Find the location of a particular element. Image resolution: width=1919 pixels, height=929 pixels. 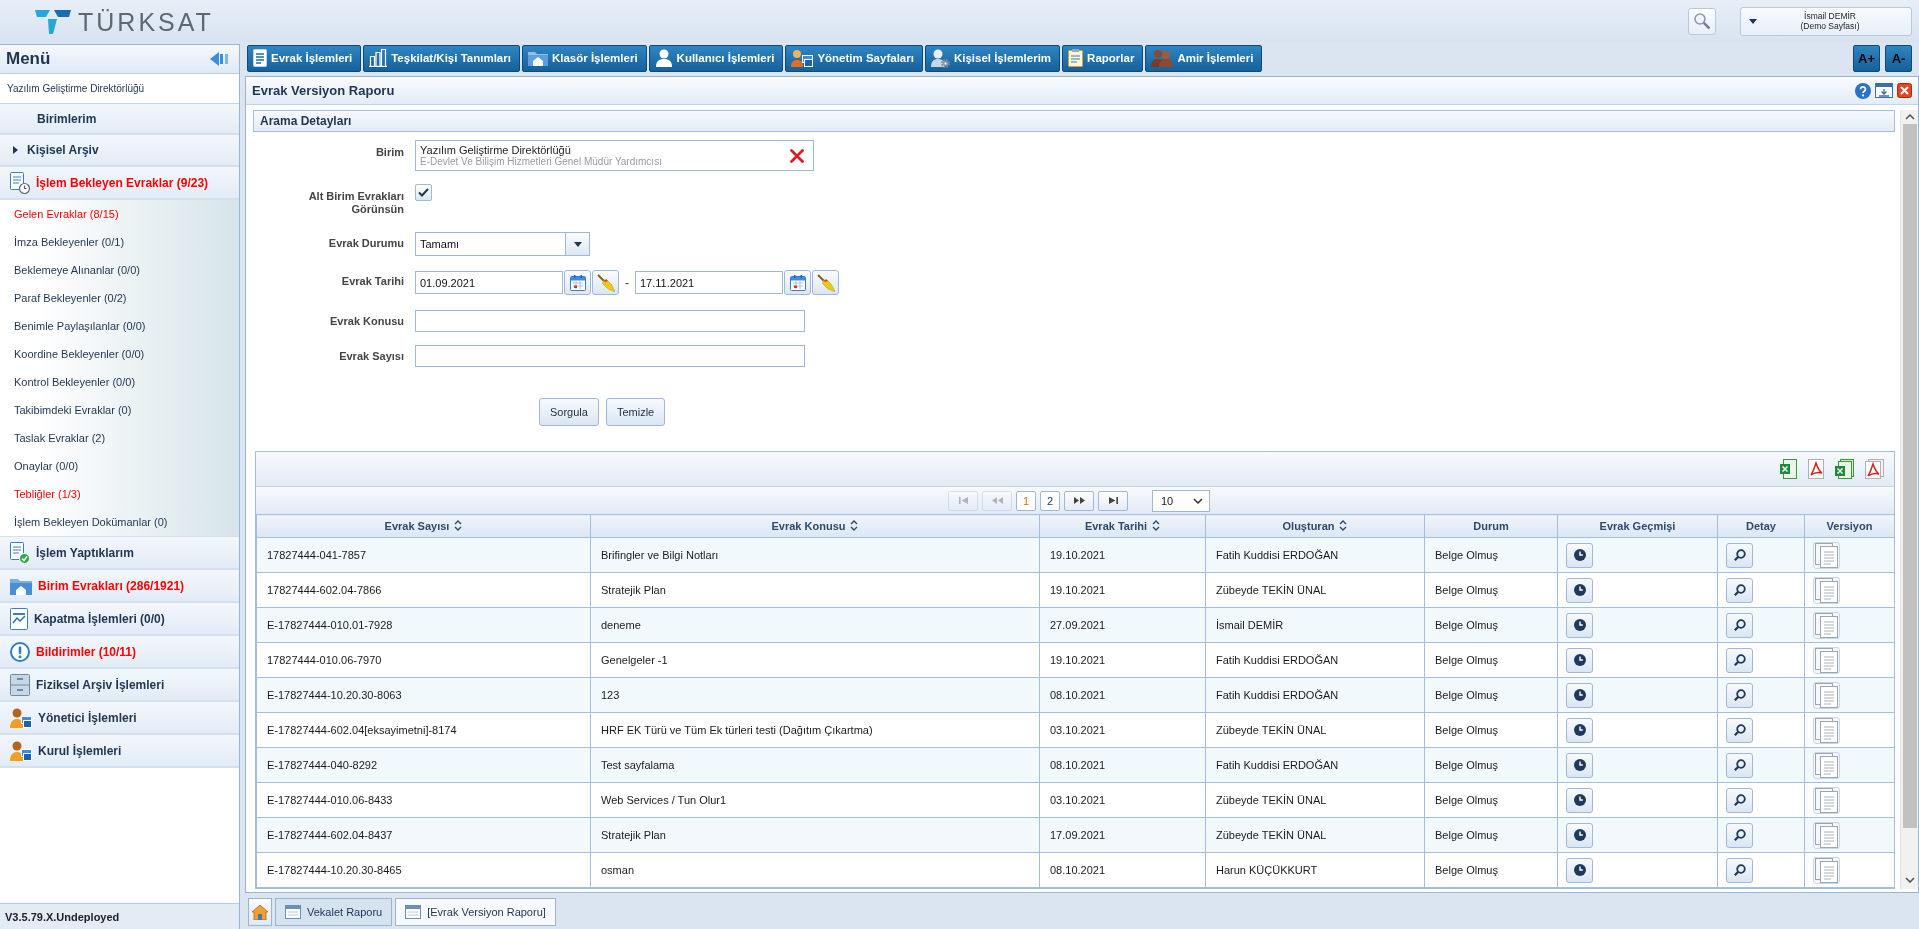

open-tab: Vekalet Raporu is located at coordinates (334, 912).